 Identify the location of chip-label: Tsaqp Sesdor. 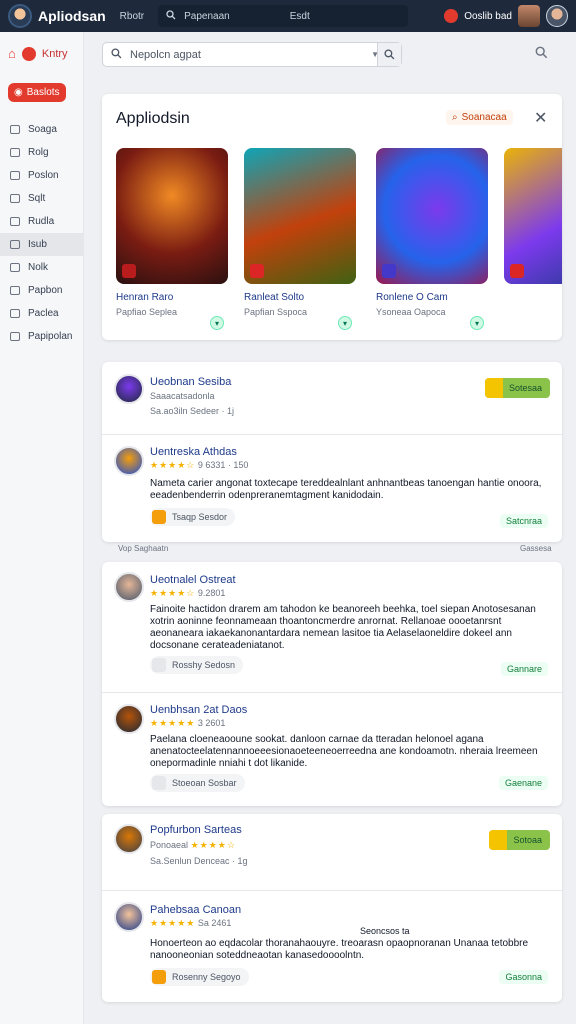
(200, 517).